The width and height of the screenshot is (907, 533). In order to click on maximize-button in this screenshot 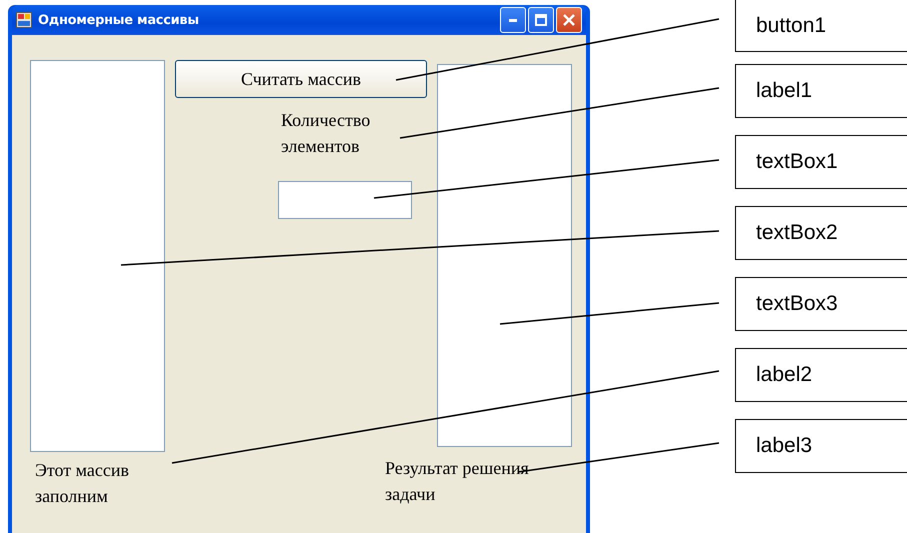, I will do `click(541, 20)`.